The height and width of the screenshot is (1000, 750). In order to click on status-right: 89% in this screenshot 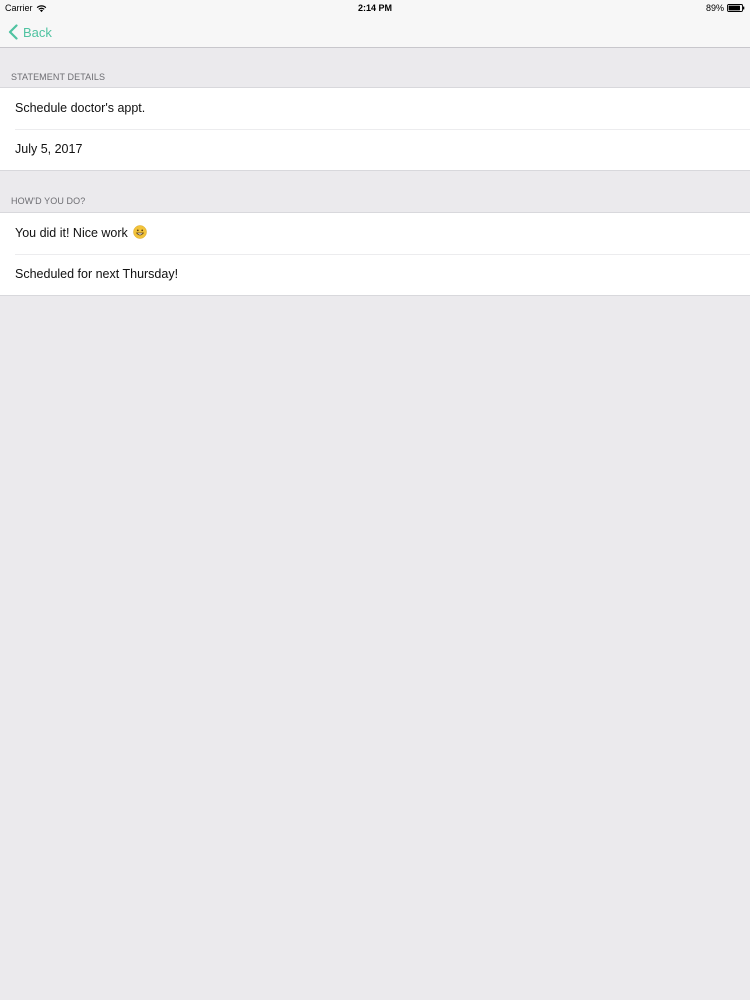, I will do `click(725, 8)`.